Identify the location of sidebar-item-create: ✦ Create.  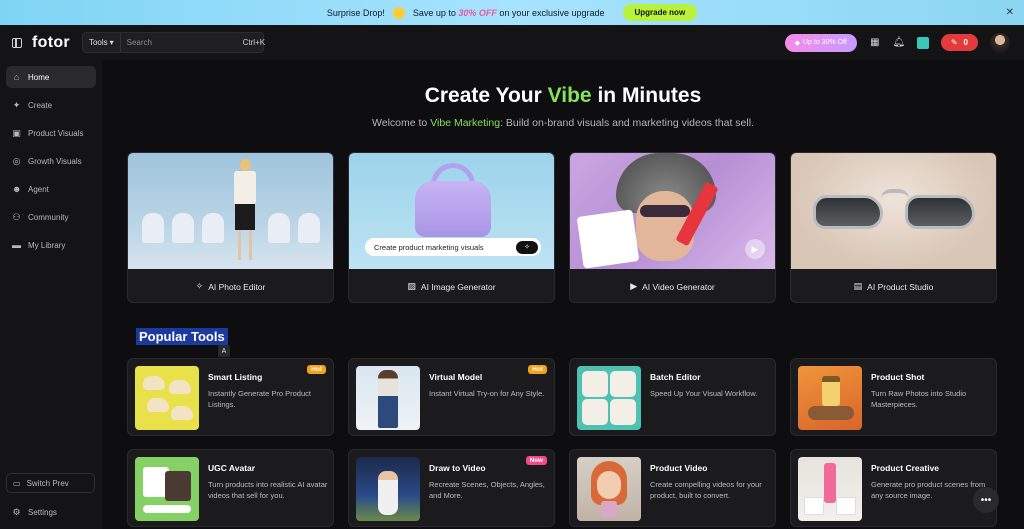
(51, 105).